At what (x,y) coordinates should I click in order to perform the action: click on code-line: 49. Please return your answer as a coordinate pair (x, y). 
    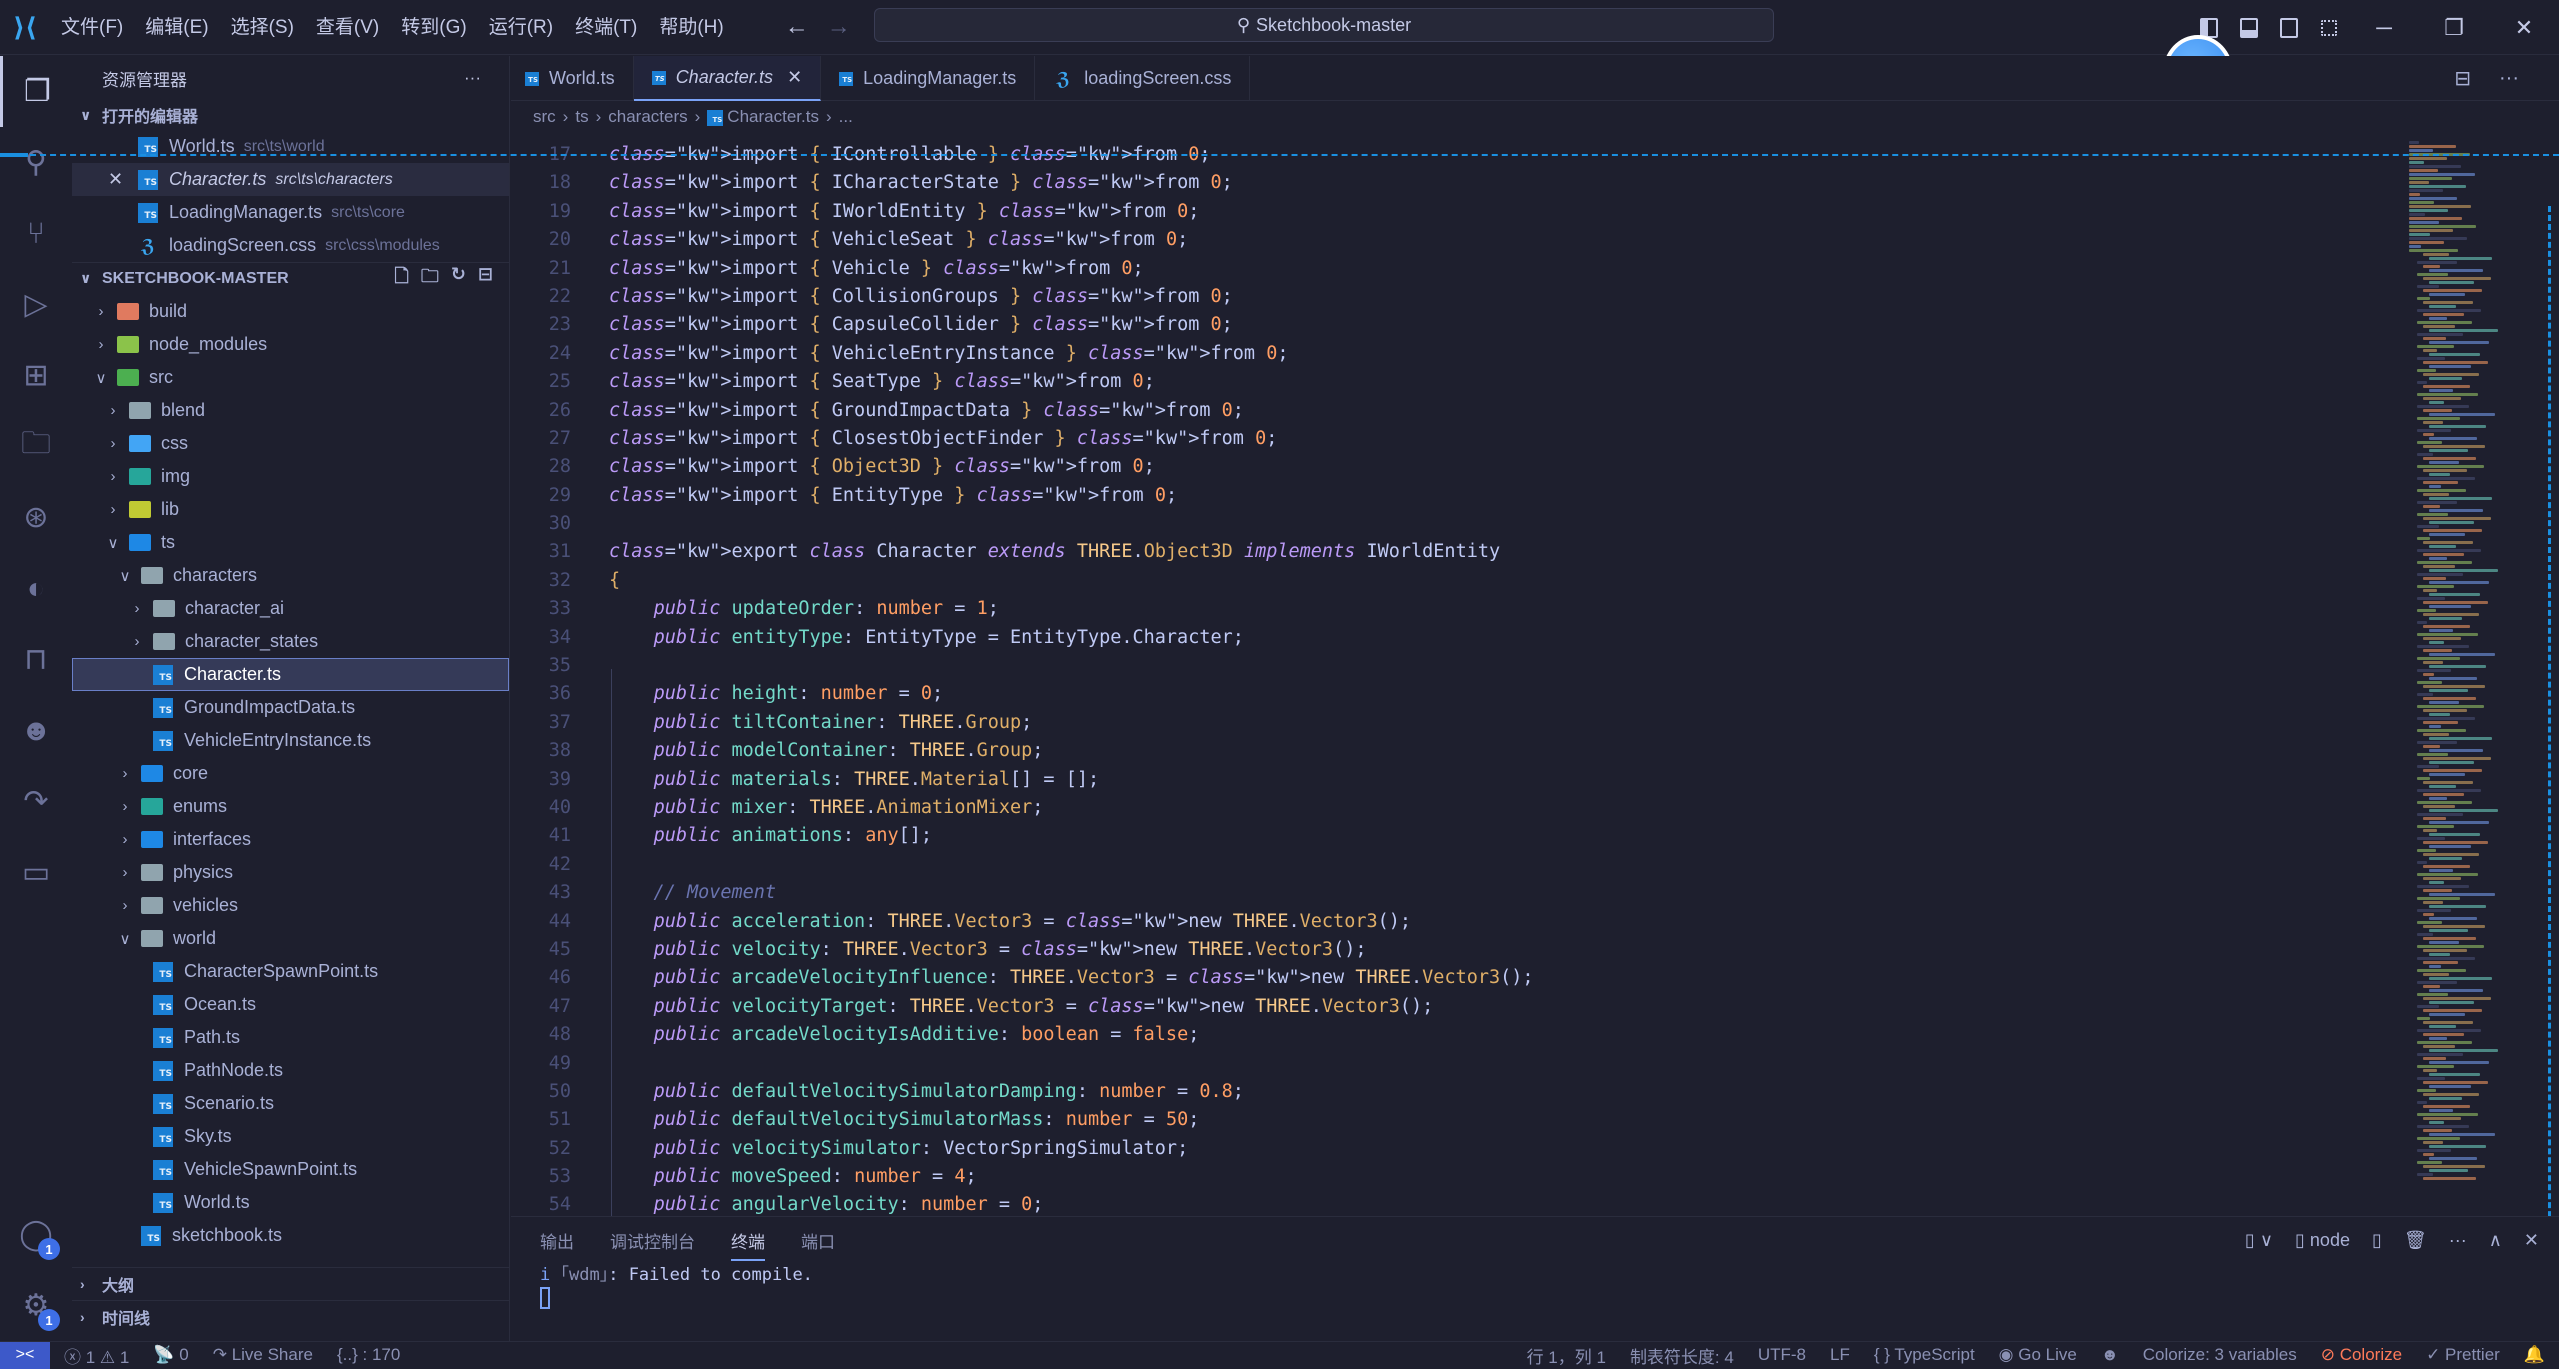
    Looking at the image, I should click on (1466, 1064).